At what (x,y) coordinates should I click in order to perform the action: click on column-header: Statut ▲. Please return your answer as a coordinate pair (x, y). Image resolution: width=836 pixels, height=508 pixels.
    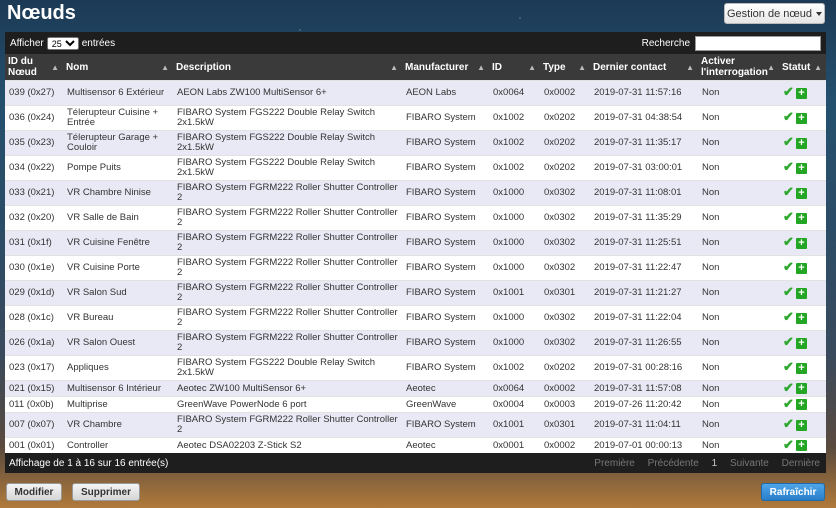
    Looking at the image, I should click on (802, 67).